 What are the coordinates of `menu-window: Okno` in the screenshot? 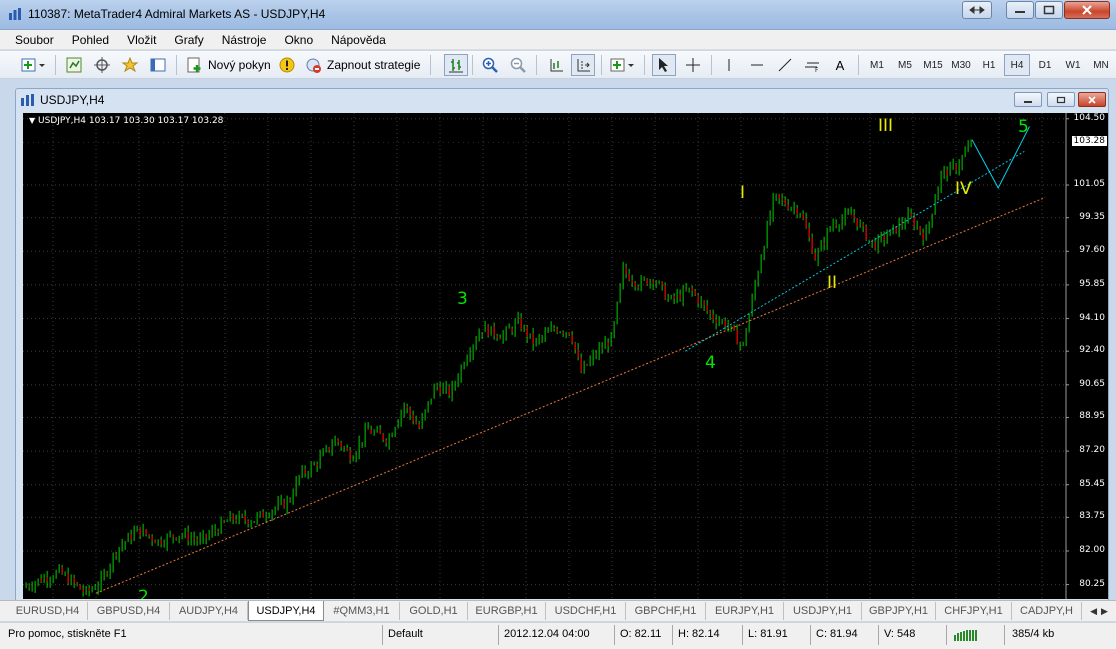 It's located at (298, 40).